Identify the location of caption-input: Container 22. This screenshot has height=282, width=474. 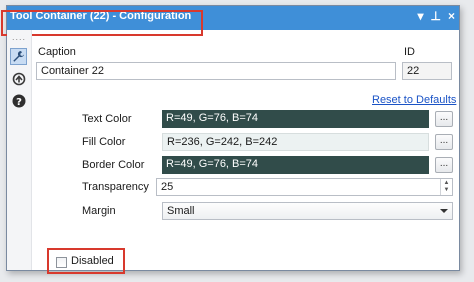
(216, 71).